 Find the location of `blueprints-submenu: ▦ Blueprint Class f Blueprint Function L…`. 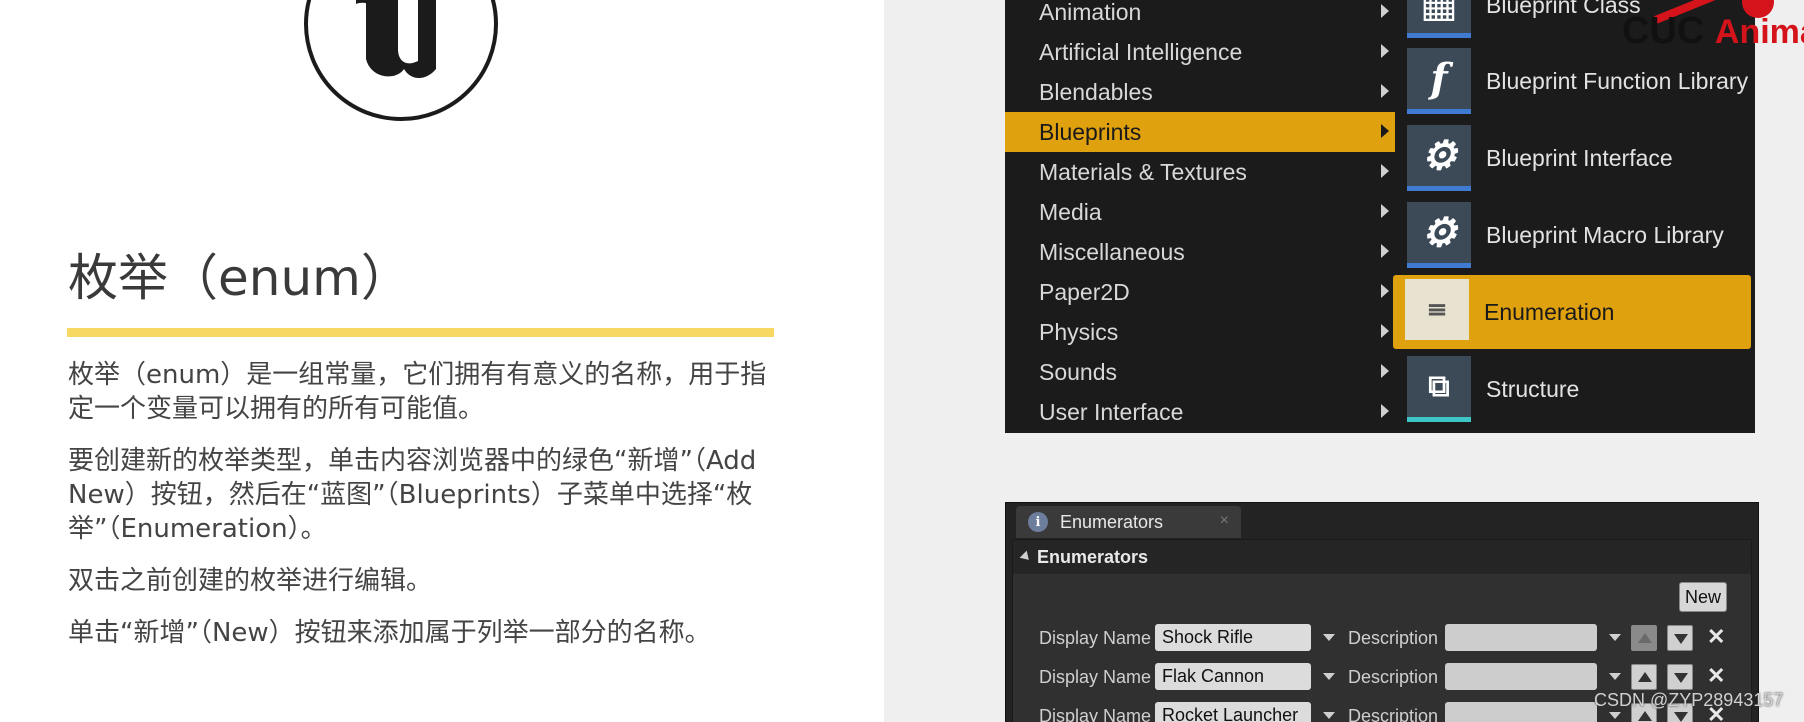

blueprints-submenu: ▦ Blueprint Class f Blueprint Function L… is located at coordinates (1574, 216).